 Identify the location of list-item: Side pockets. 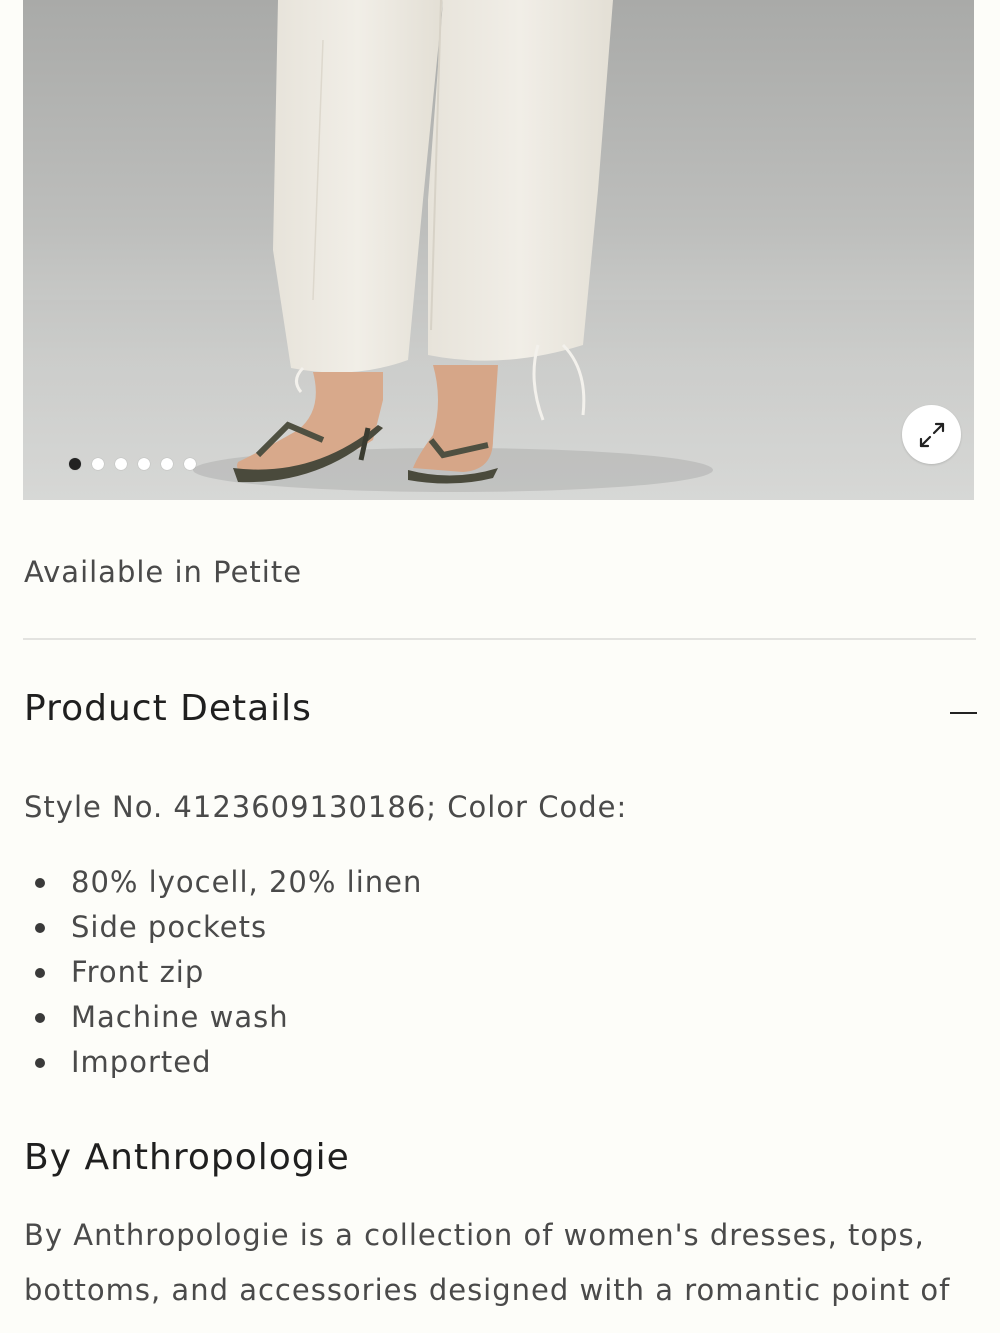
(223, 927).